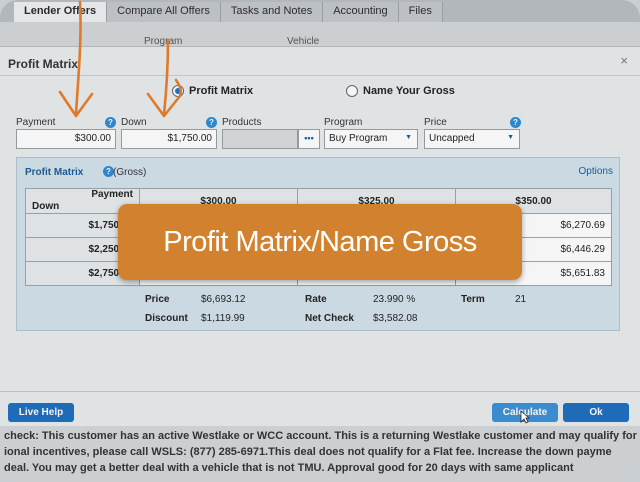 The height and width of the screenshot is (482, 640). I want to click on annotation-arrow-payment, so click(78, 58).